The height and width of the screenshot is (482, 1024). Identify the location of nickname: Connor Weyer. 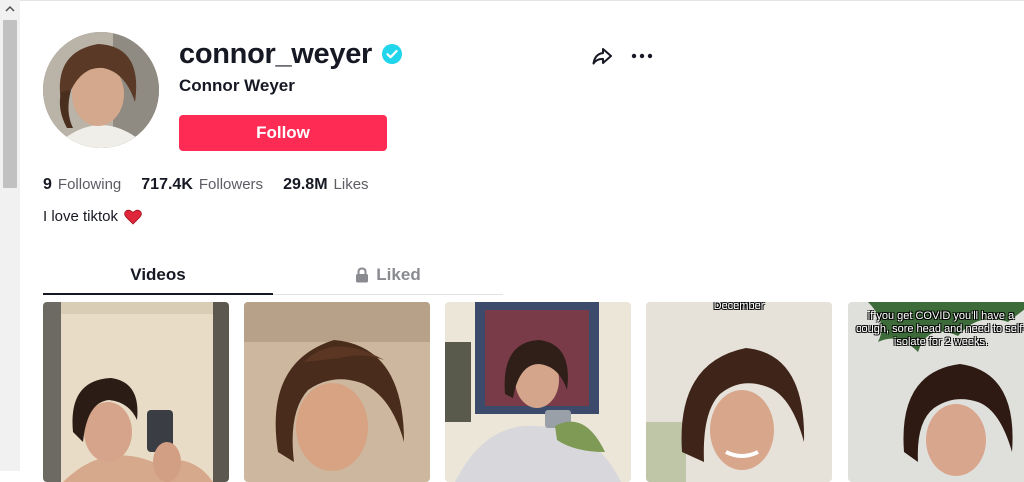
(237, 85).